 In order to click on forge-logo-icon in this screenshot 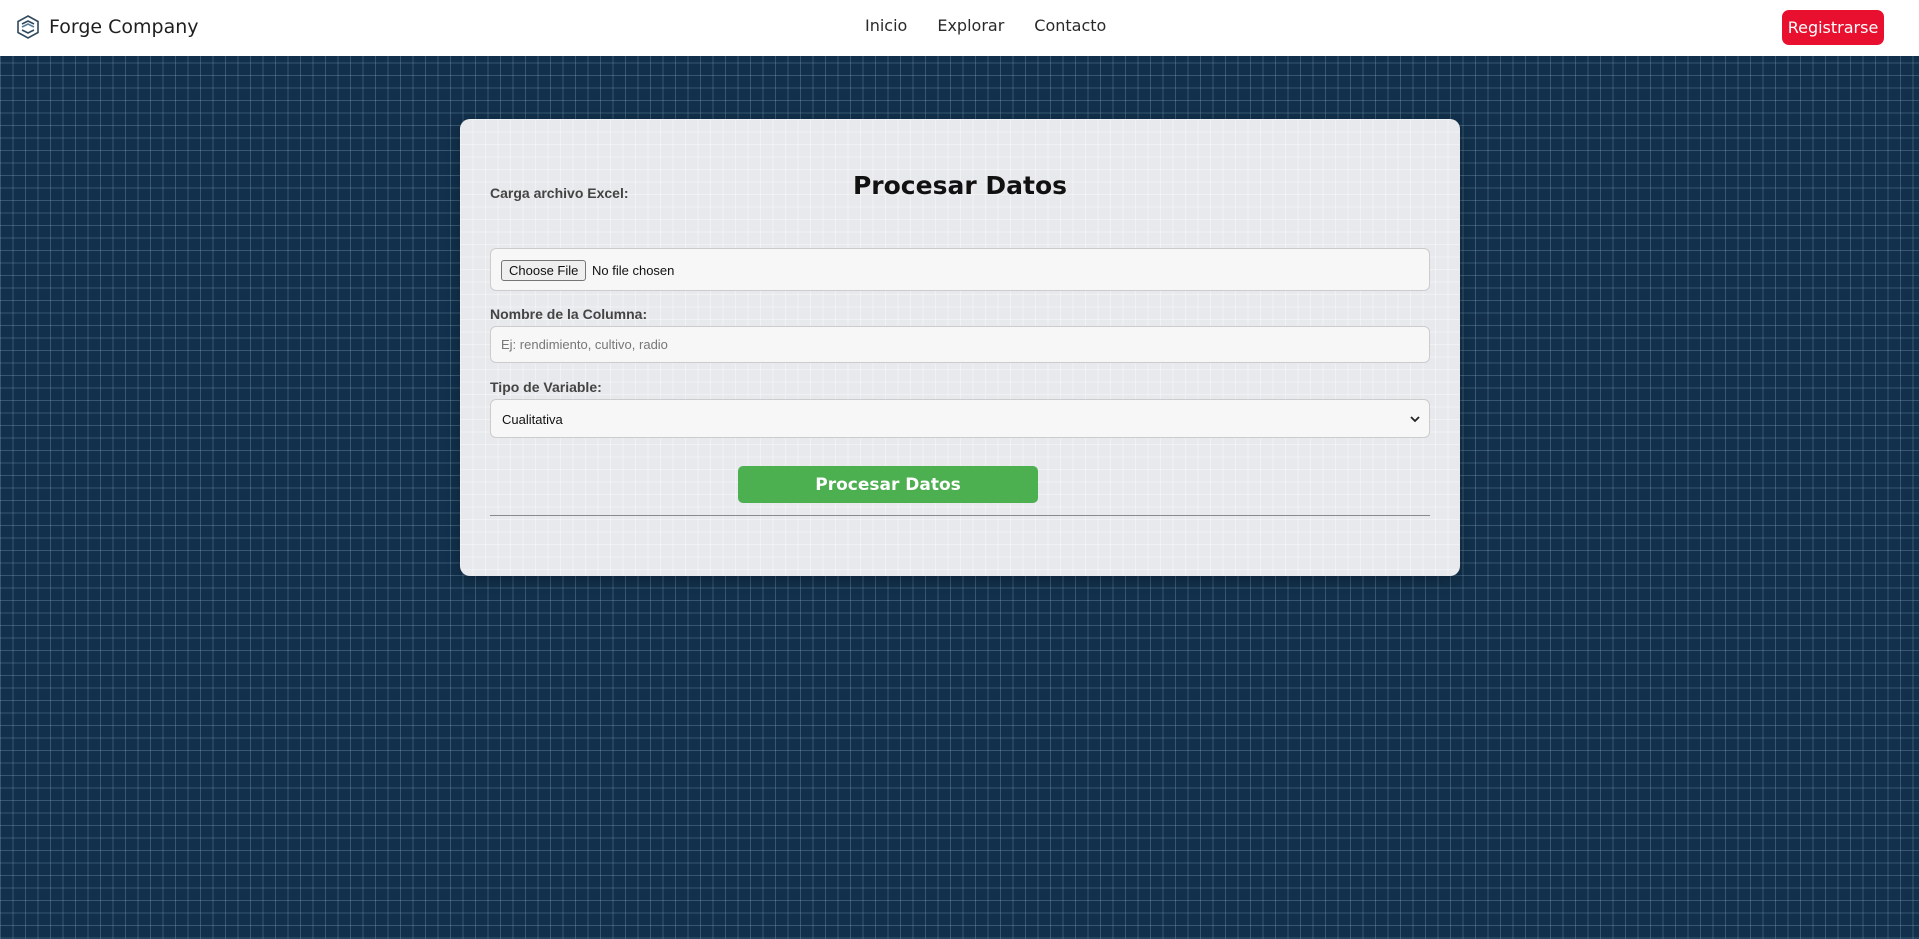, I will do `click(28, 27)`.